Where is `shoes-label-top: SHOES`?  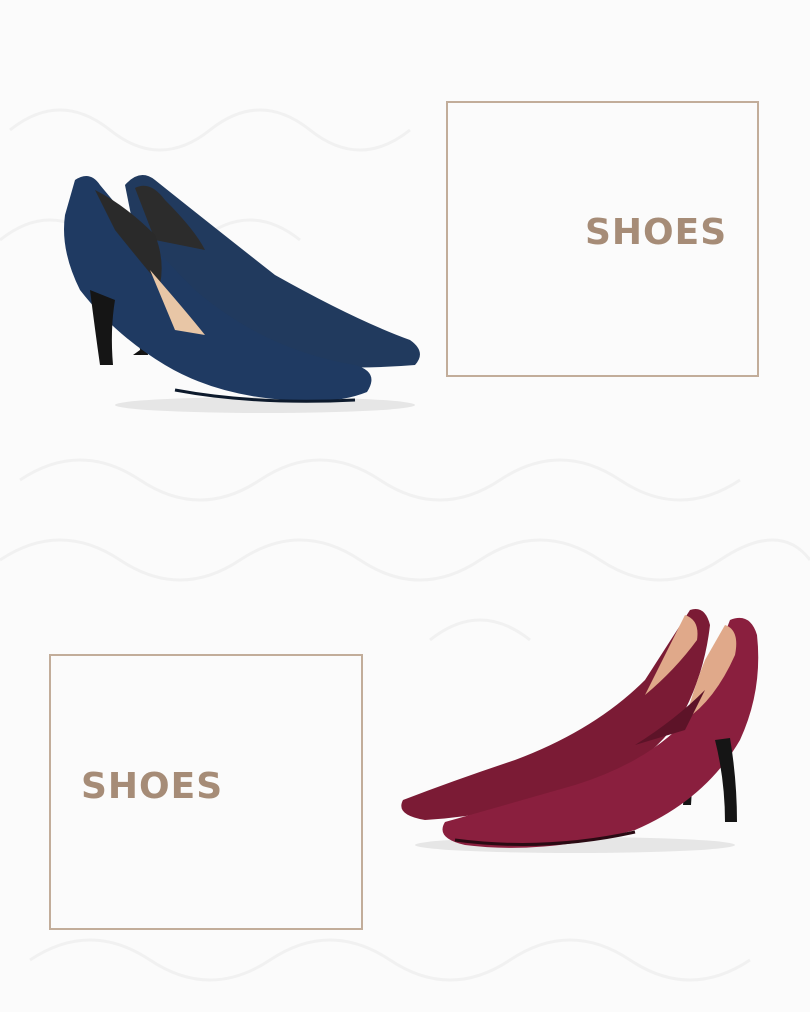 shoes-label-top: SHOES is located at coordinates (656, 232).